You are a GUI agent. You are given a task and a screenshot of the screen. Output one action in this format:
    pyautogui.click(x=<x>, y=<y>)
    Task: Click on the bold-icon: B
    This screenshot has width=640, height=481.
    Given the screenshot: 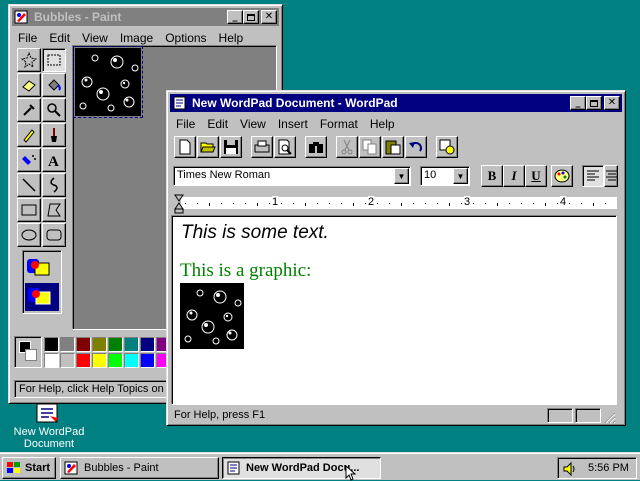 What is the action you would take?
    pyautogui.click(x=492, y=175)
    